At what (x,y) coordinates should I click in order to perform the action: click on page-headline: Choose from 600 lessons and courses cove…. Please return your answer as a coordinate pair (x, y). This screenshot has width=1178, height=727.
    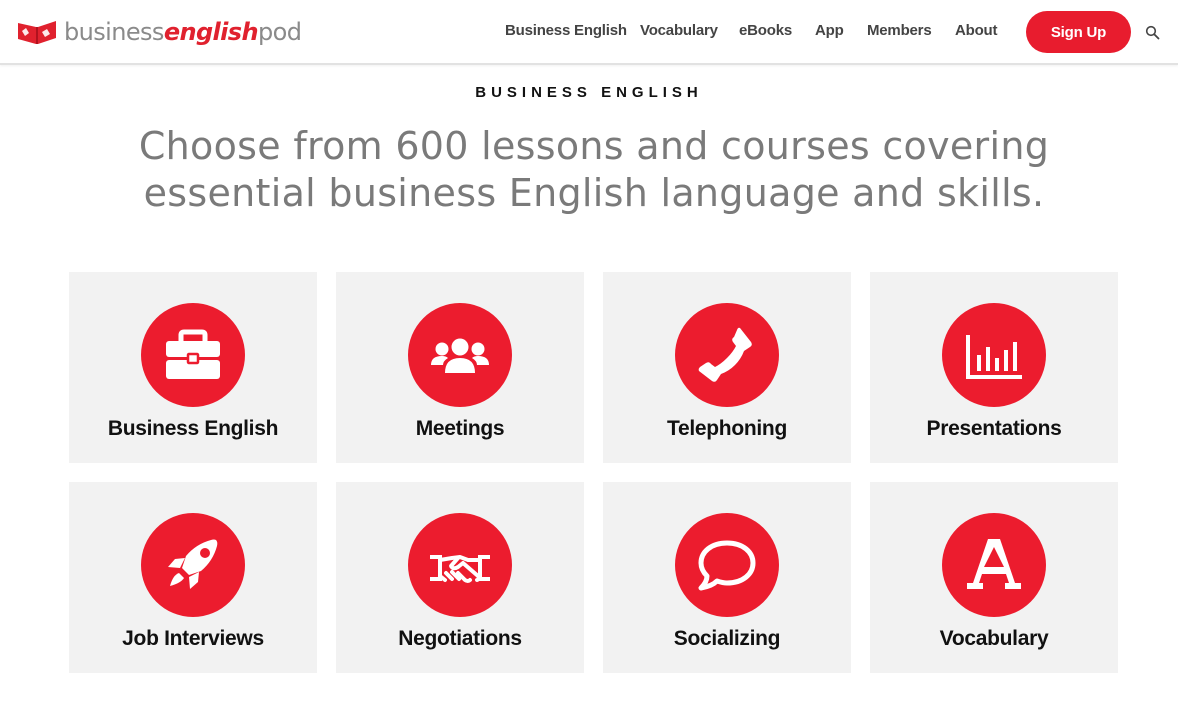
    Looking at the image, I should click on (589, 170).